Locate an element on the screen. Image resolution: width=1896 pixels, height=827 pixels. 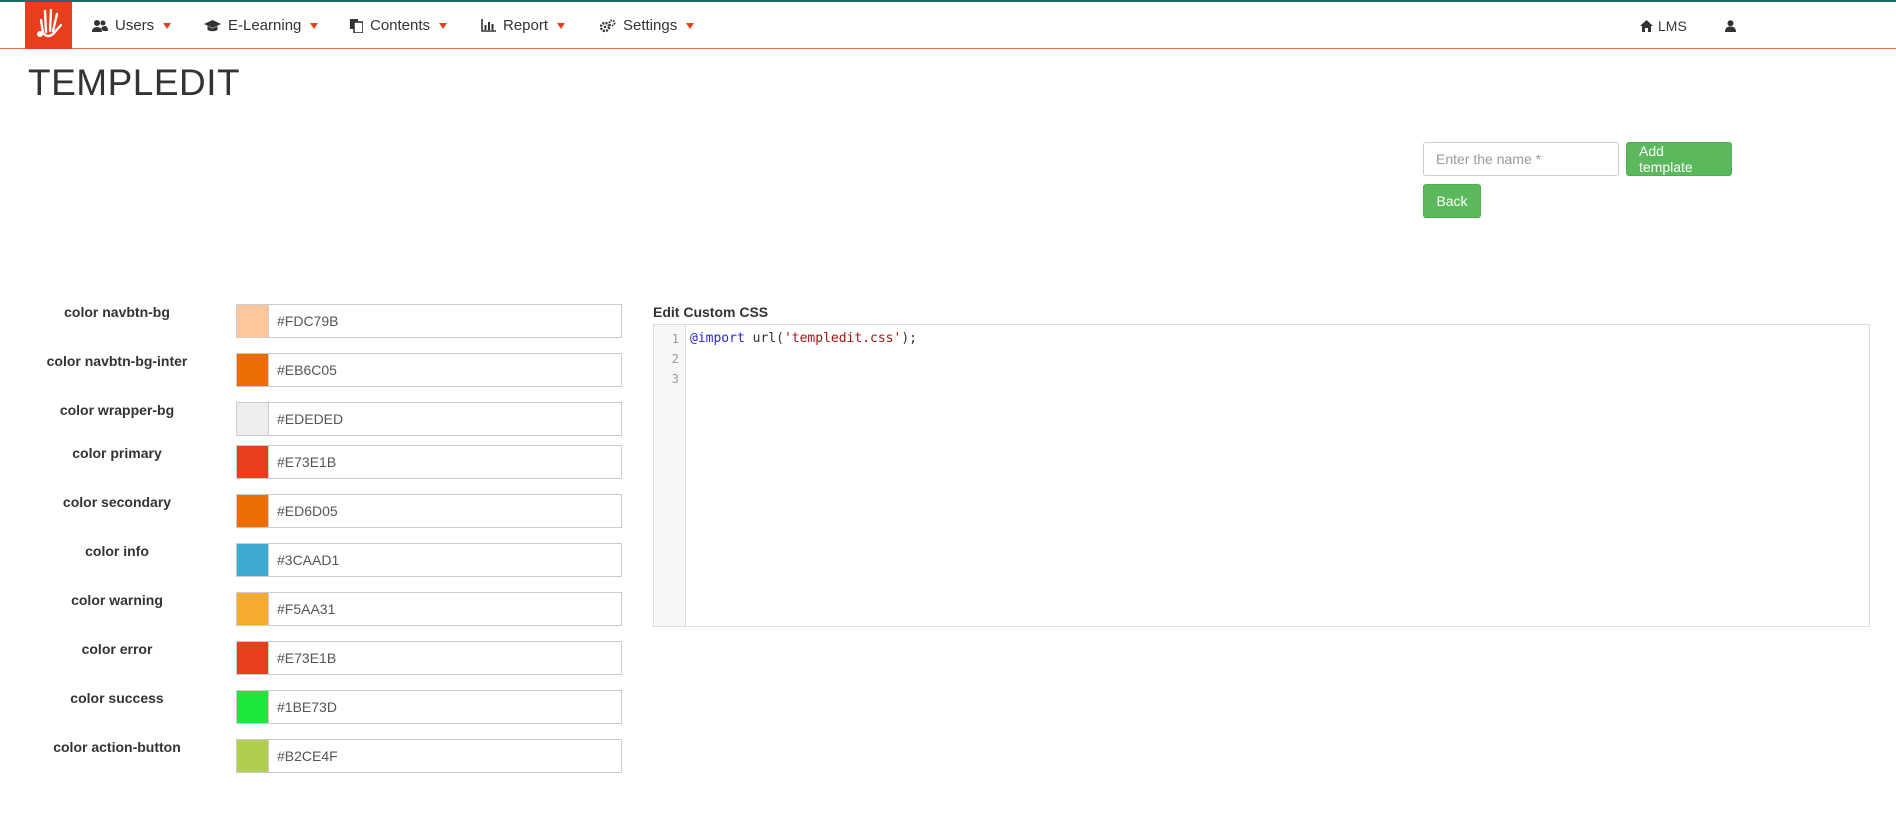
color-value-input: #EB6C05 is located at coordinates (445, 370).